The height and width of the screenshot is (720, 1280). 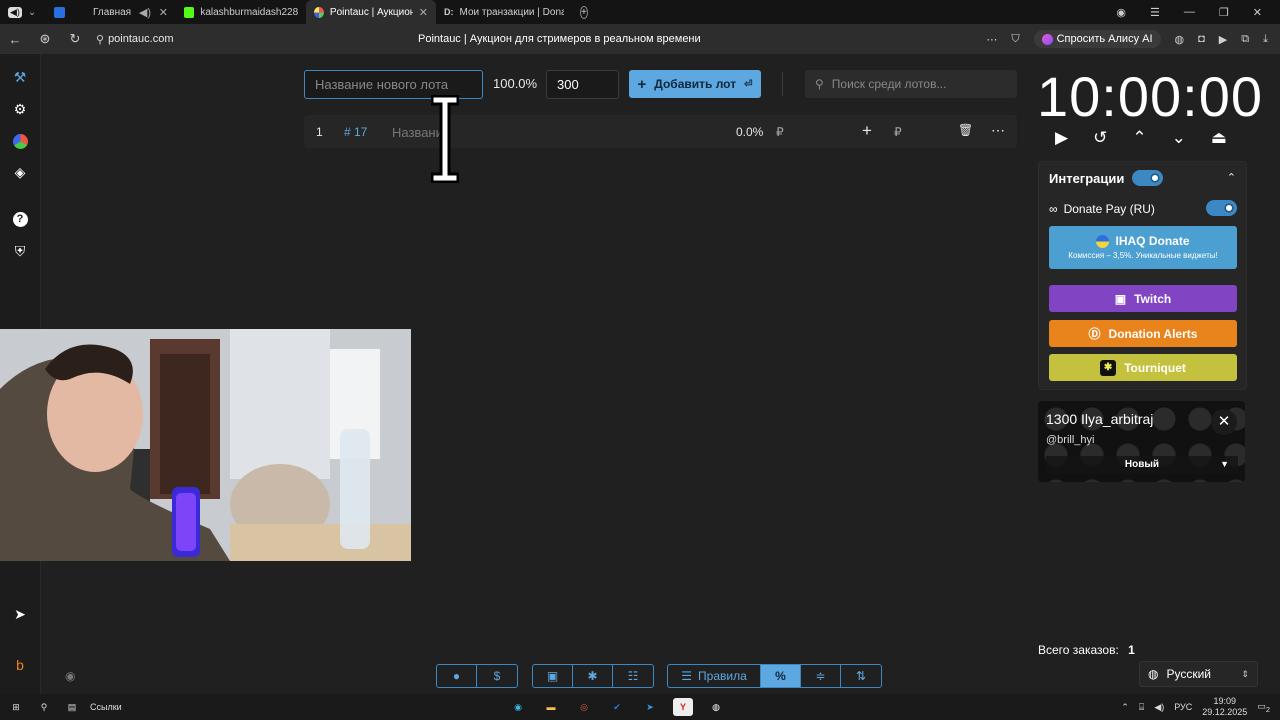 What do you see at coordinates (683, 707) in the screenshot?
I see `yandex-browser-icon: Y` at bounding box center [683, 707].